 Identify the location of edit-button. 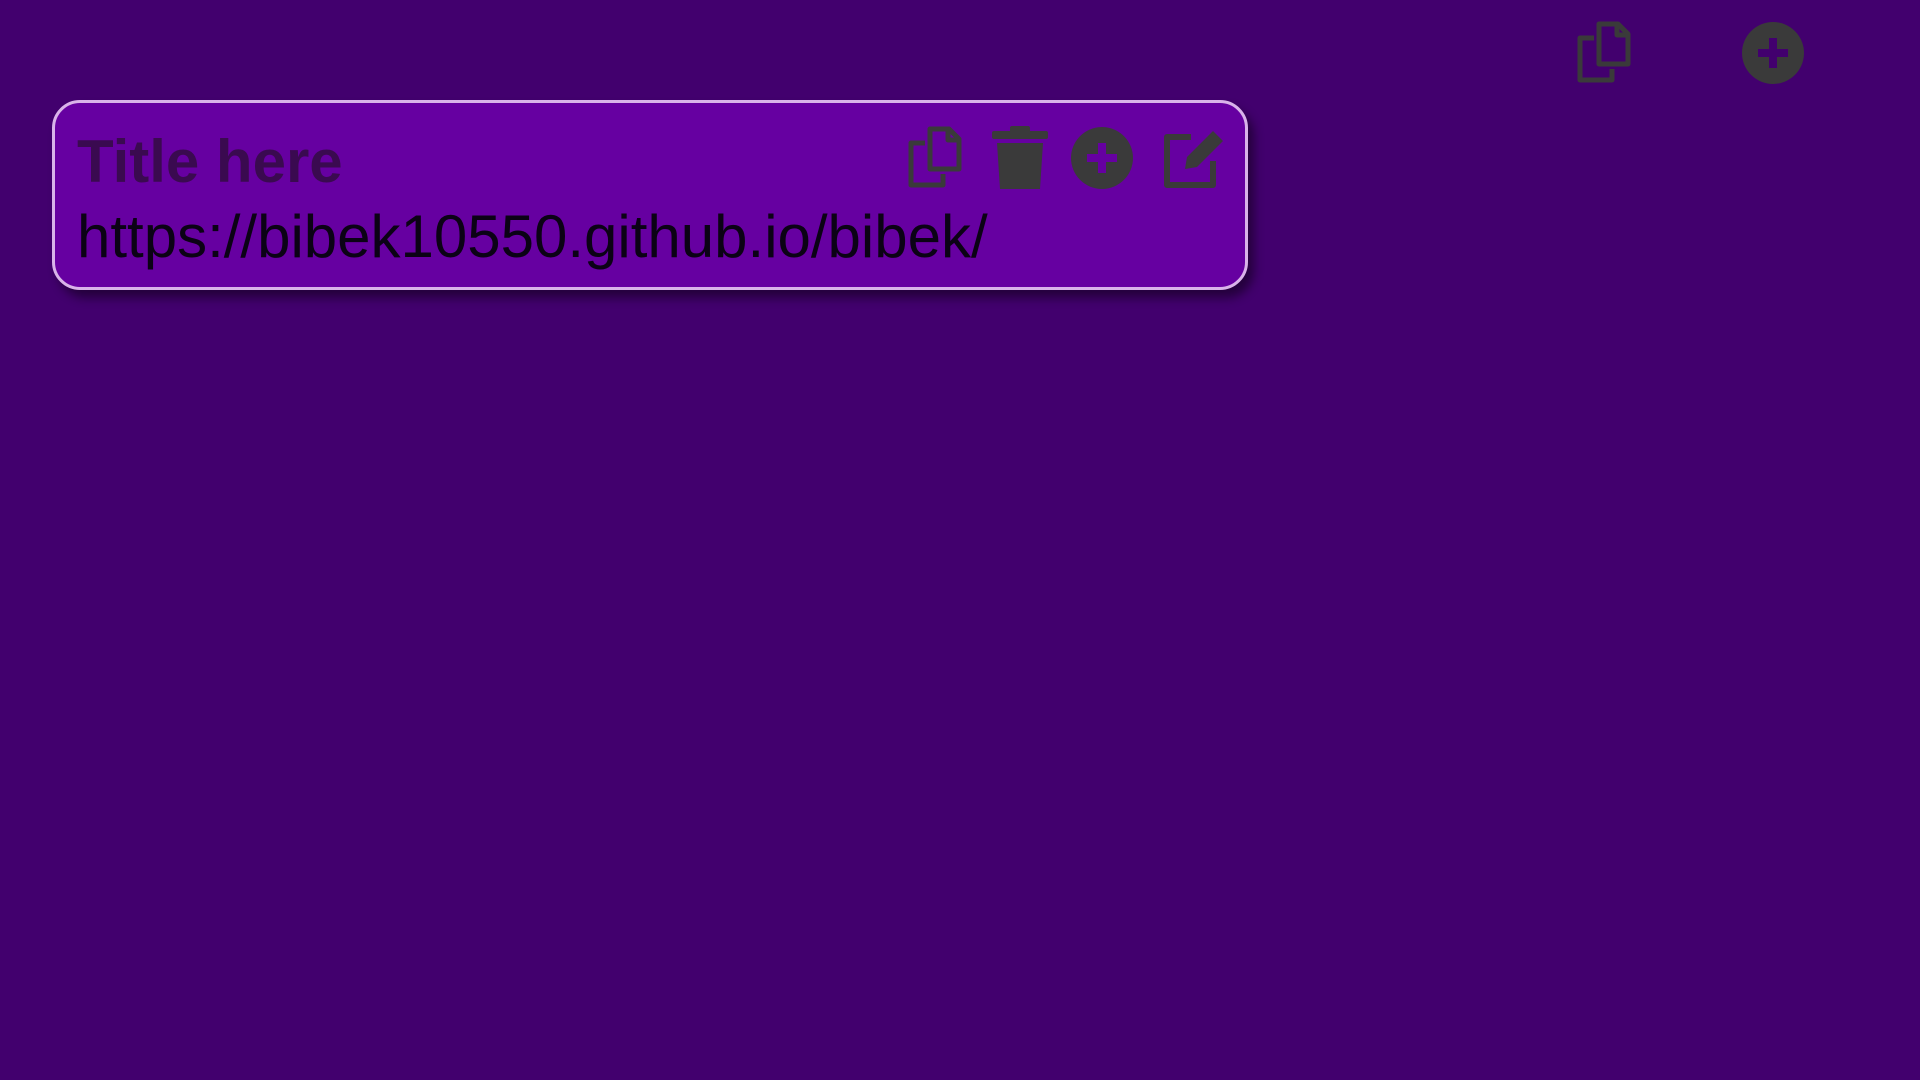
(1192, 158).